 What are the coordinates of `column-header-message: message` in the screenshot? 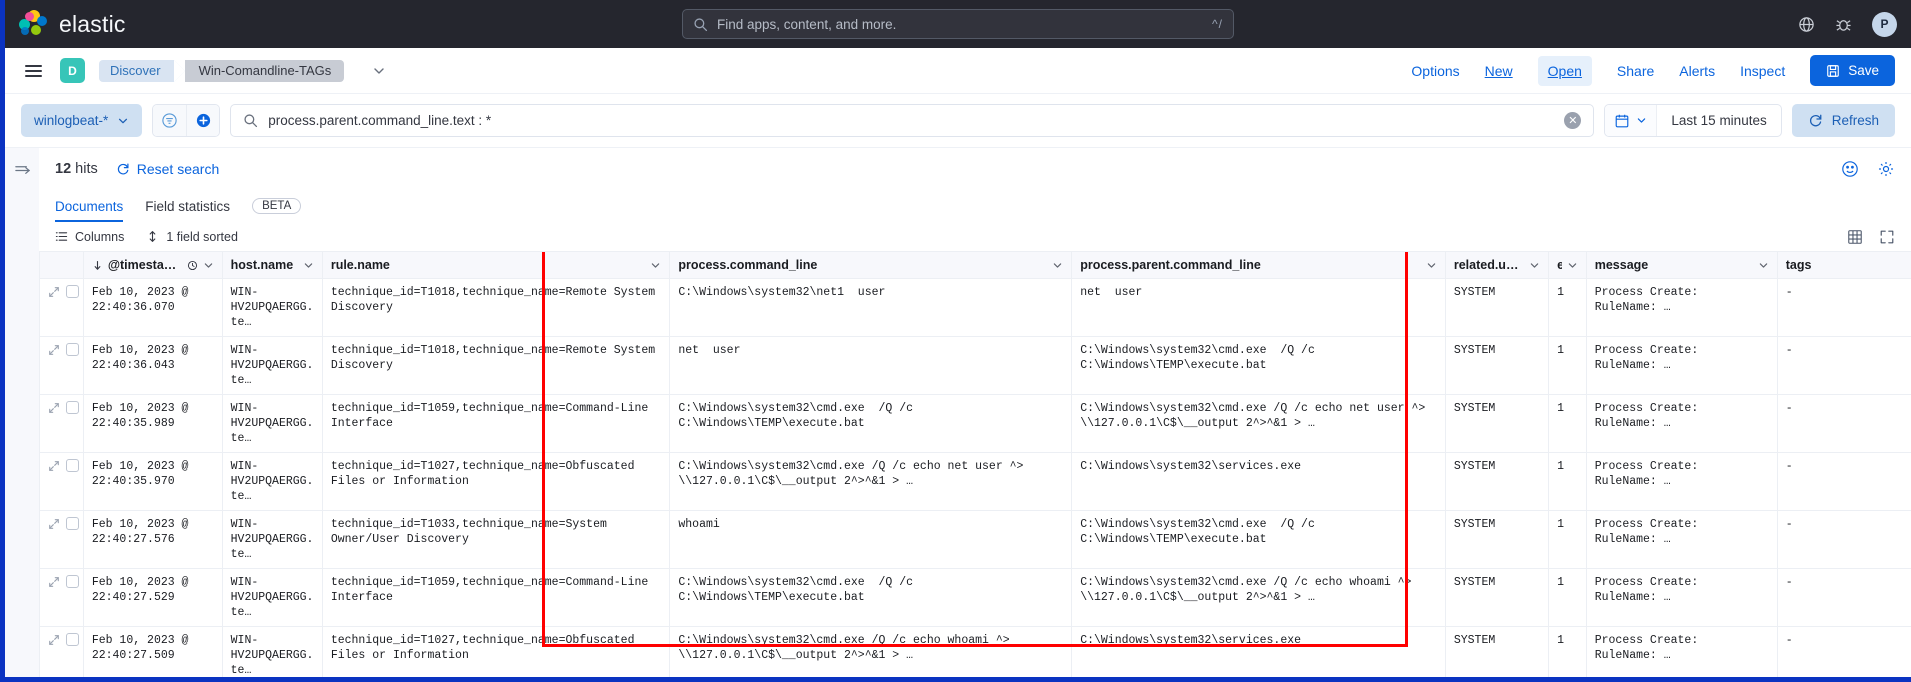 It's located at (1681, 265).